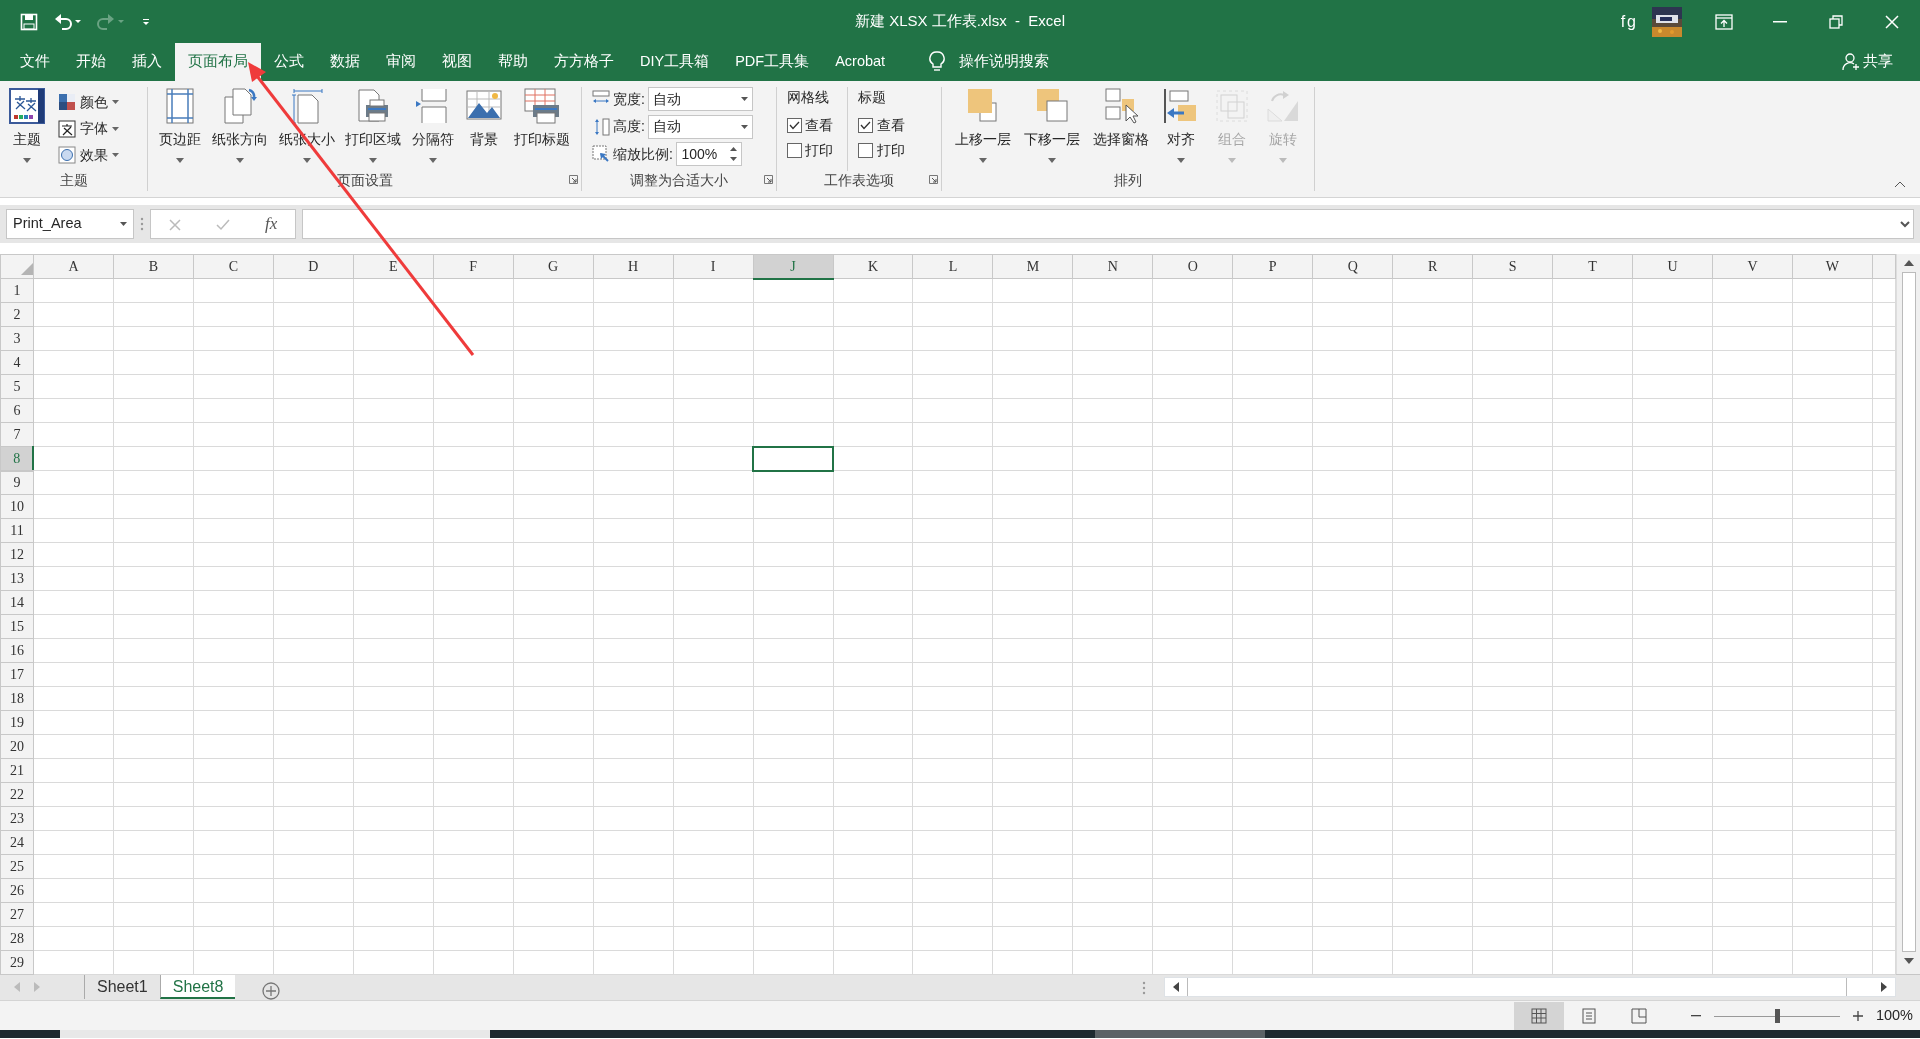  Describe the element at coordinates (17, 410) in the screenshot. I see `row-header: 6` at that location.